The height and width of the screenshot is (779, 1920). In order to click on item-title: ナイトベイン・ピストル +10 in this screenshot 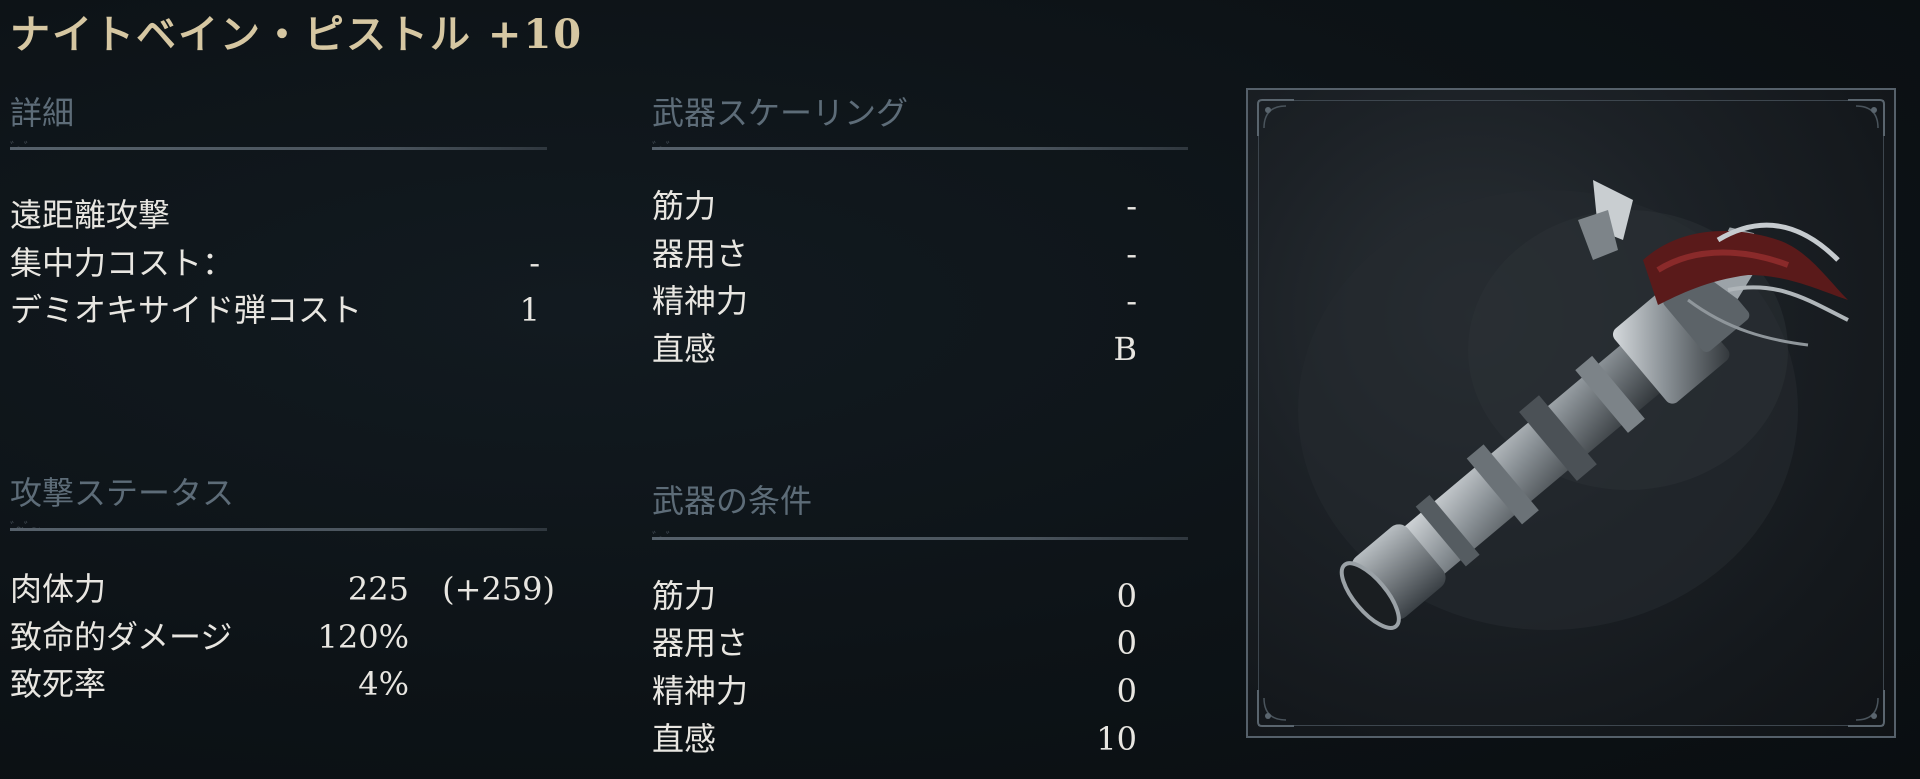, I will do `click(297, 34)`.